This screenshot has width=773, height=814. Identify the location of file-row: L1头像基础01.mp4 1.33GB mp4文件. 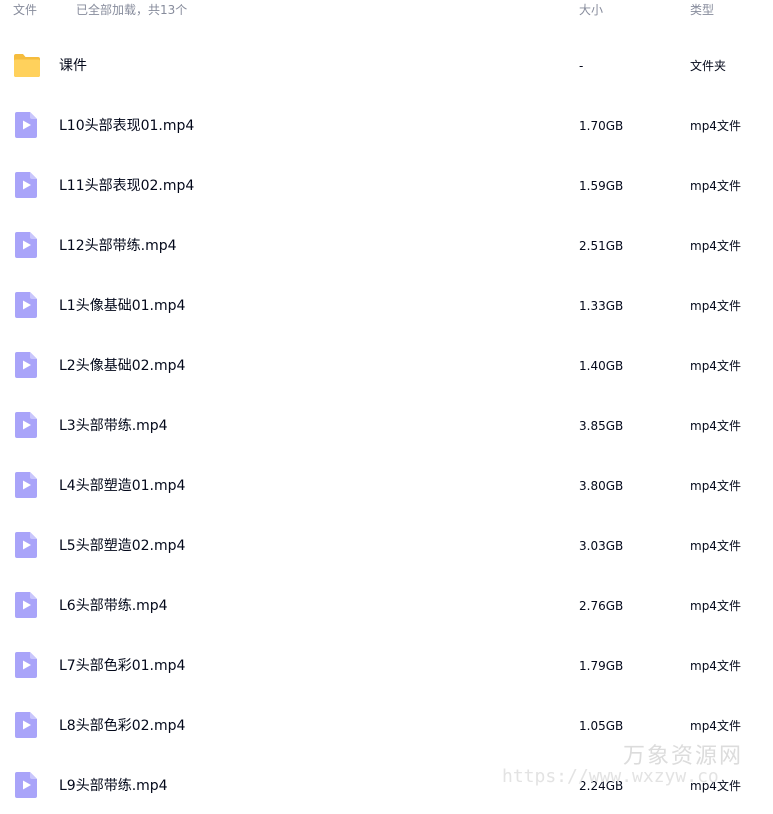
(386, 306).